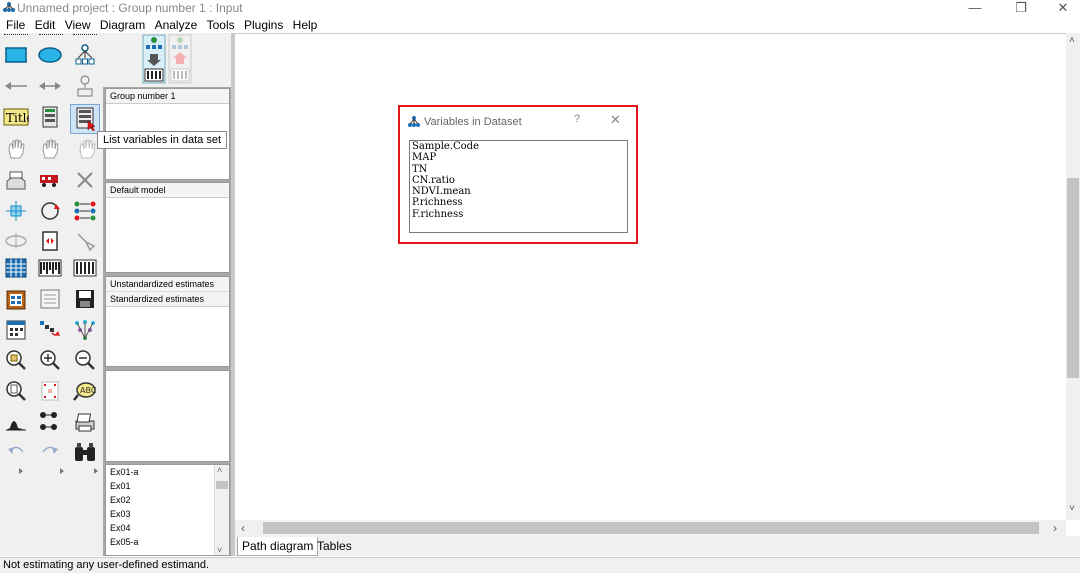  I want to click on variable-item: CN.ratio, so click(518, 180).